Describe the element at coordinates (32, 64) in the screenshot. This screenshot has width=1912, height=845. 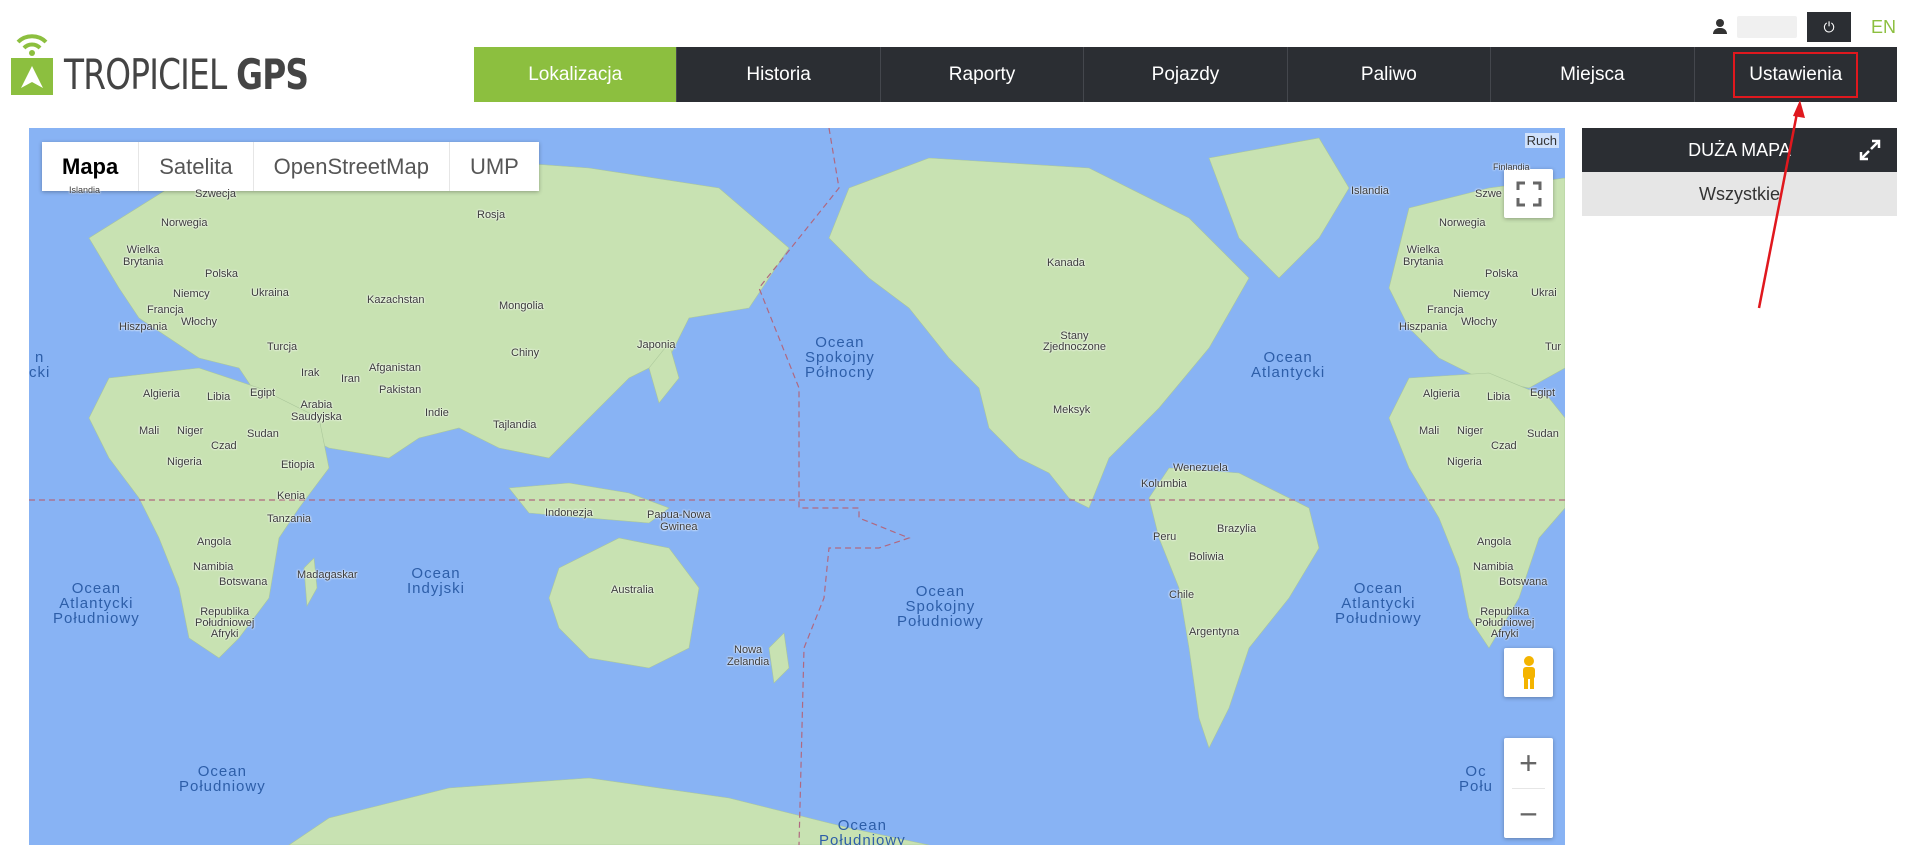
I see `logo-signal-icon` at that location.